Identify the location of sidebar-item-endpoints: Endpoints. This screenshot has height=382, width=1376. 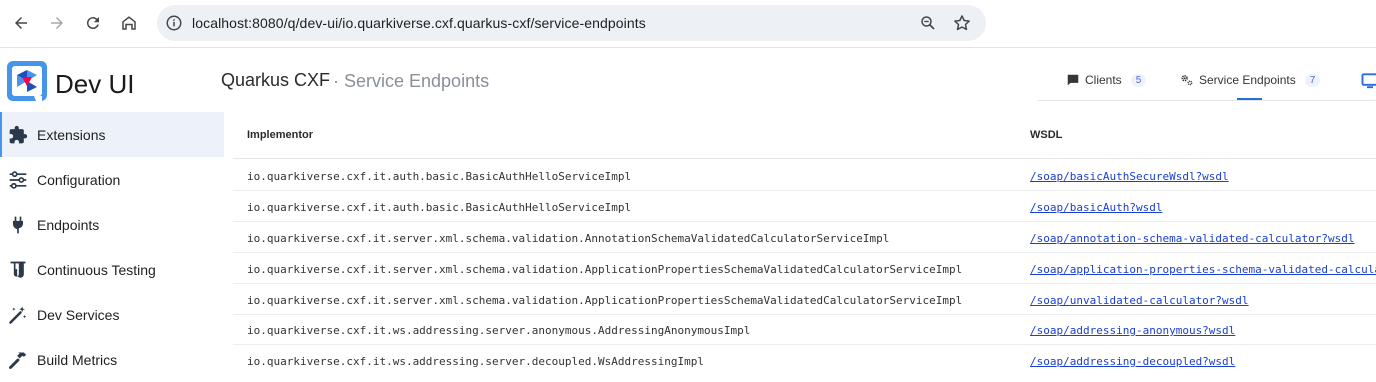
(112, 224).